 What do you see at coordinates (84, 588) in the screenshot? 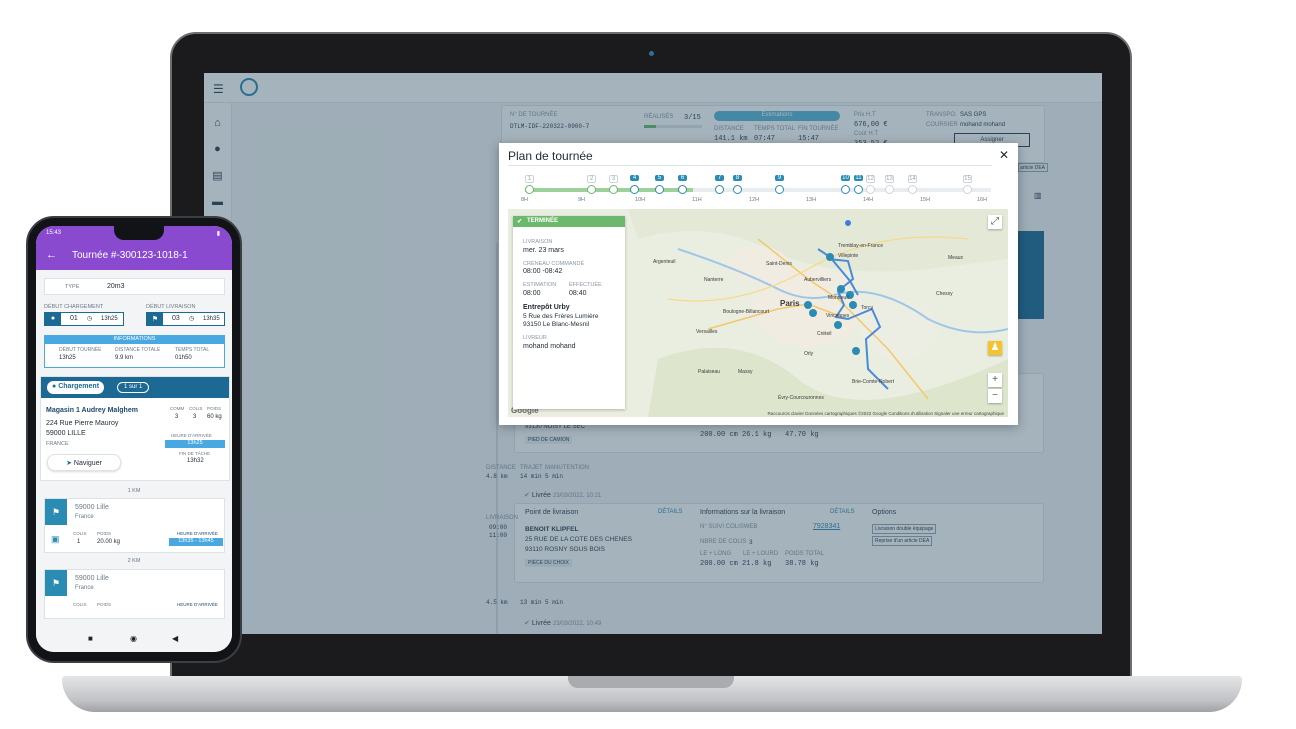
I see `stop2-country: France` at bounding box center [84, 588].